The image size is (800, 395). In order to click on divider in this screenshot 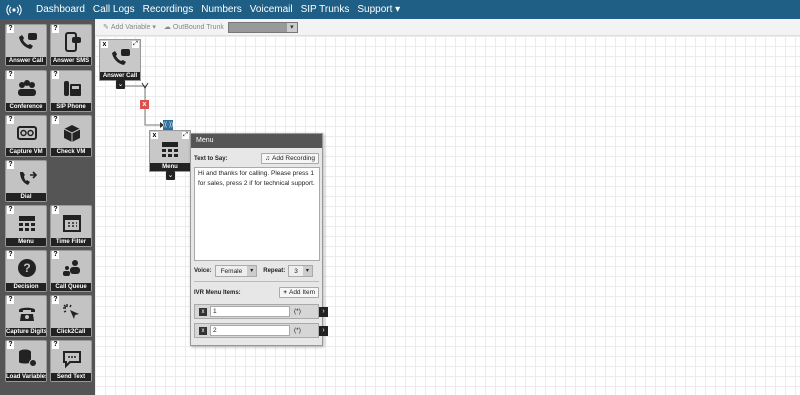, I will do `click(256, 281)`.